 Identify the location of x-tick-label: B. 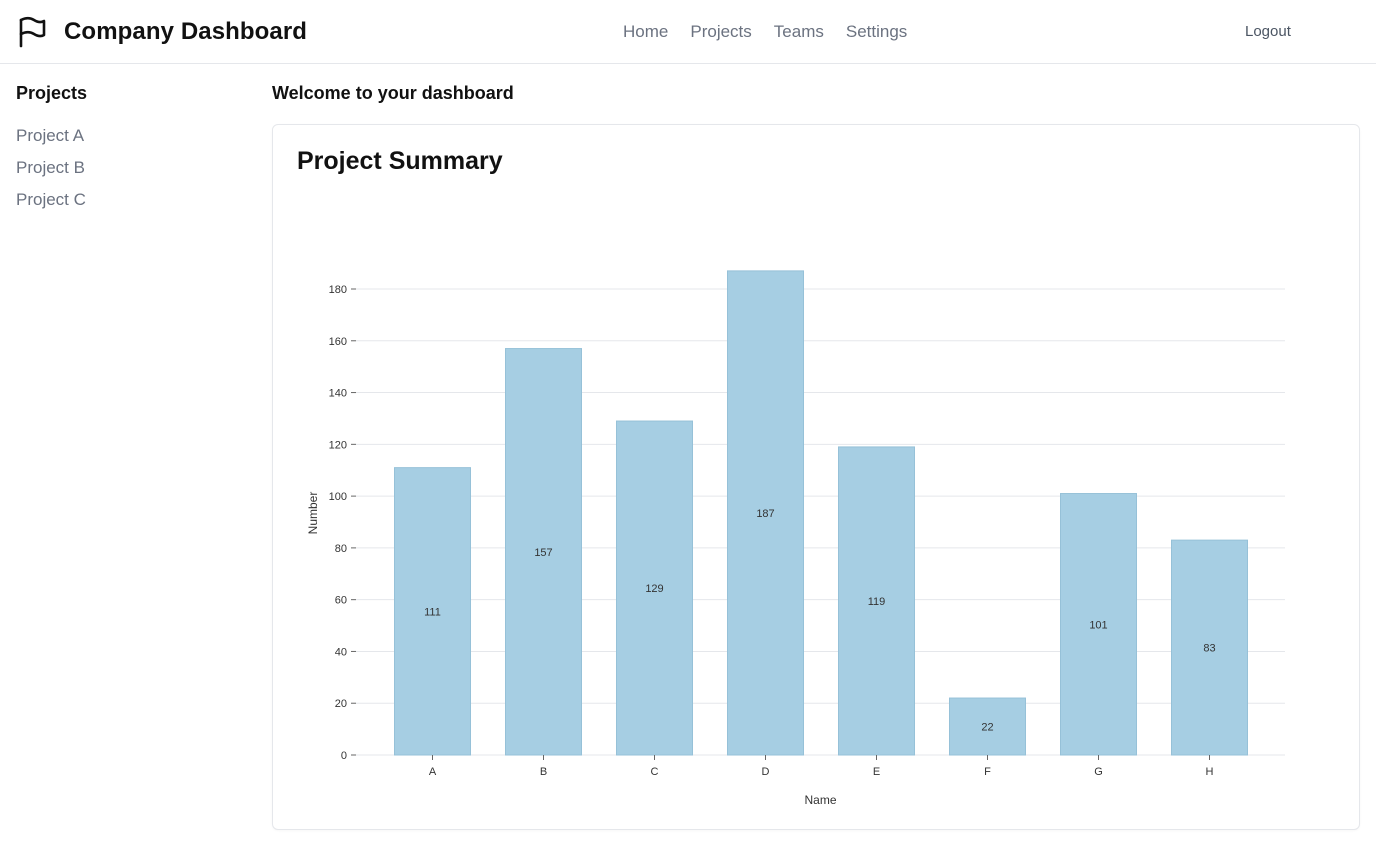
(543, 772).